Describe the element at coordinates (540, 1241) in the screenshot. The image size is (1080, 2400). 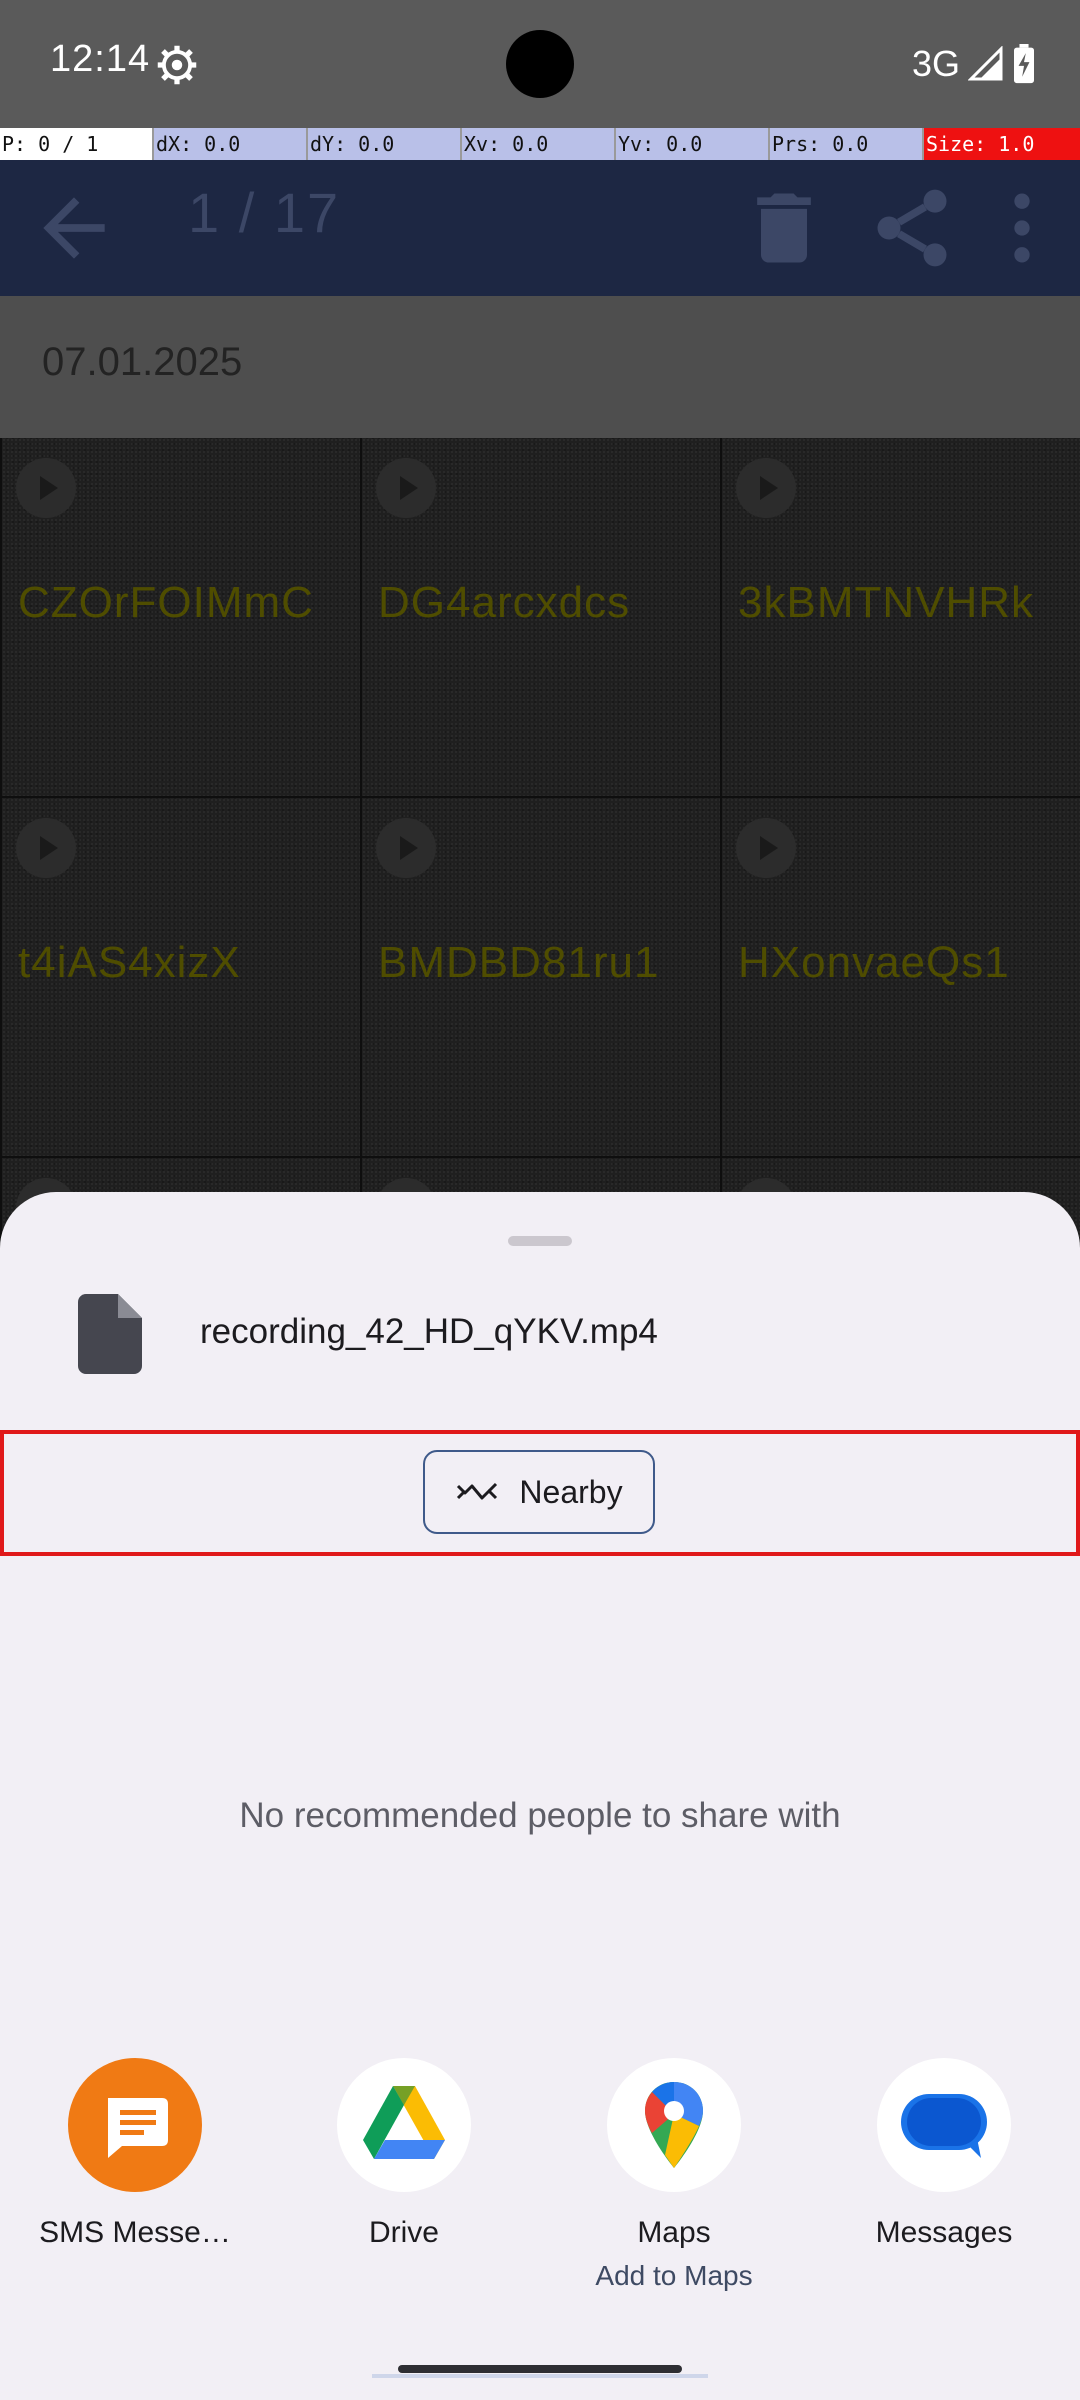
I see `drag-handle` at that location.